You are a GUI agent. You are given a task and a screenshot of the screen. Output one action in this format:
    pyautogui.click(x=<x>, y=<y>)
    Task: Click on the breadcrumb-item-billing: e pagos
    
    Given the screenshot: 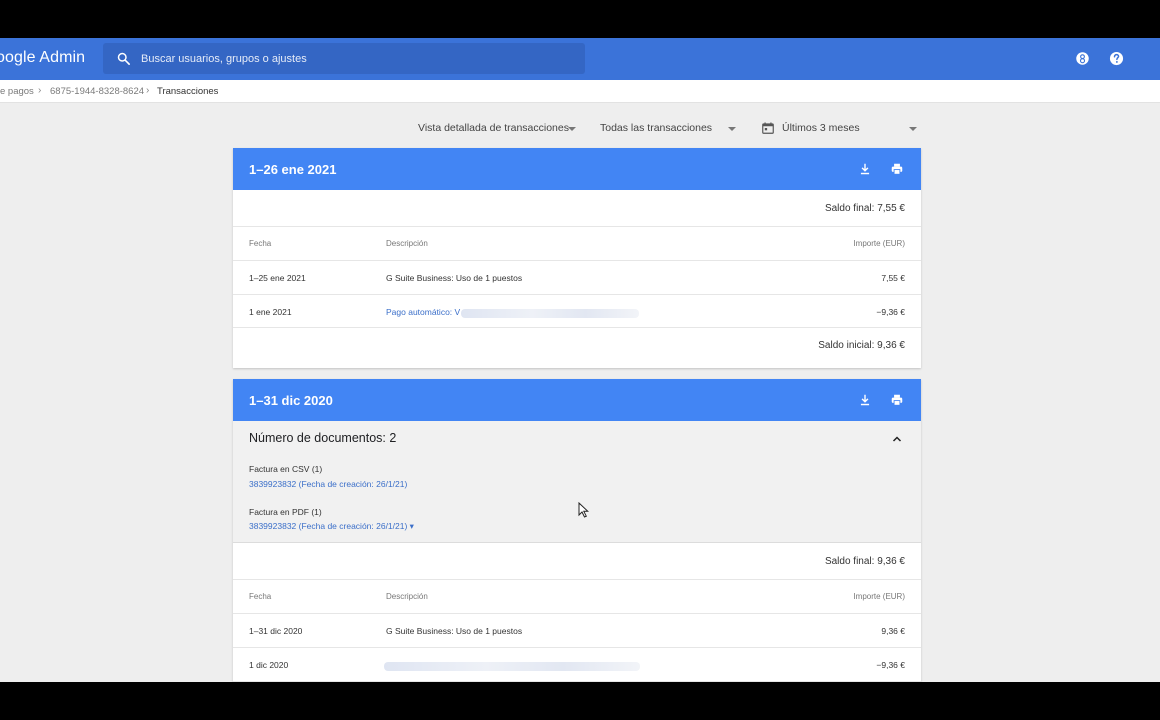 What is the action you would take?
    pyautogui.click(x=17, y=91)
    